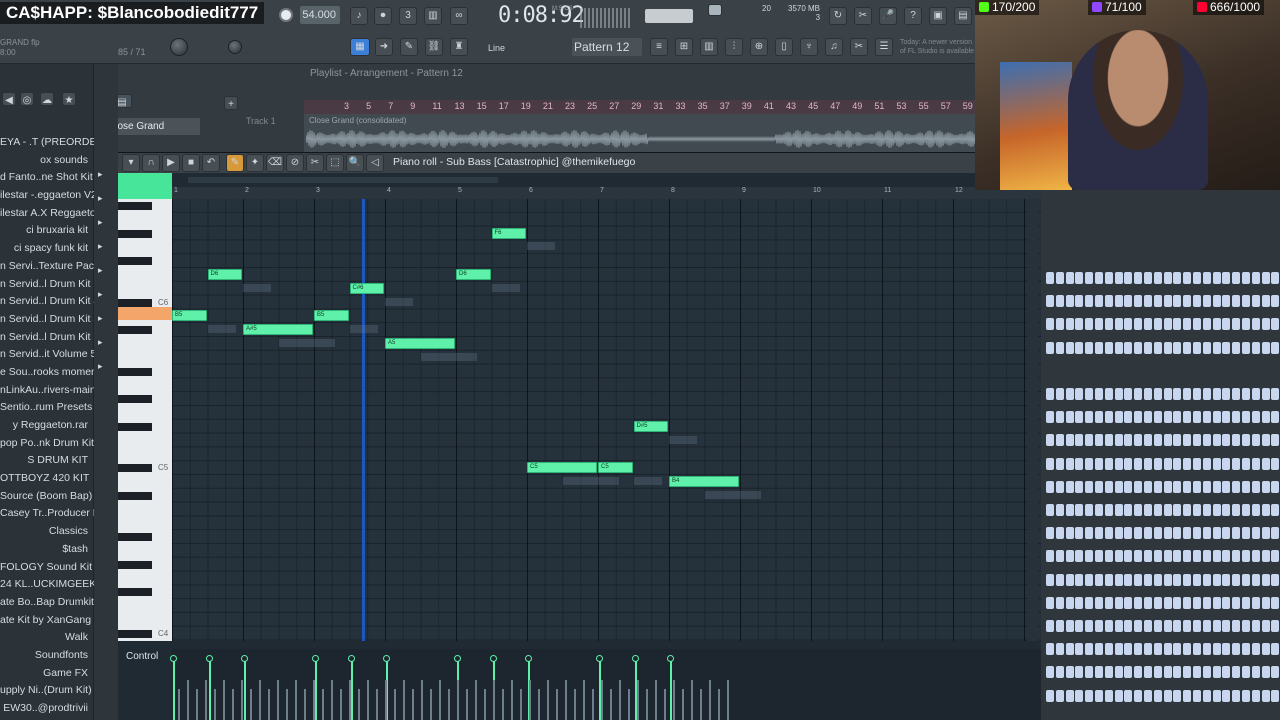  What do you see at coordinates (47, 214) in the screenshot?
I see `browser-item: ilestar A.X Reggaeton` at bounding box center [47, 214].